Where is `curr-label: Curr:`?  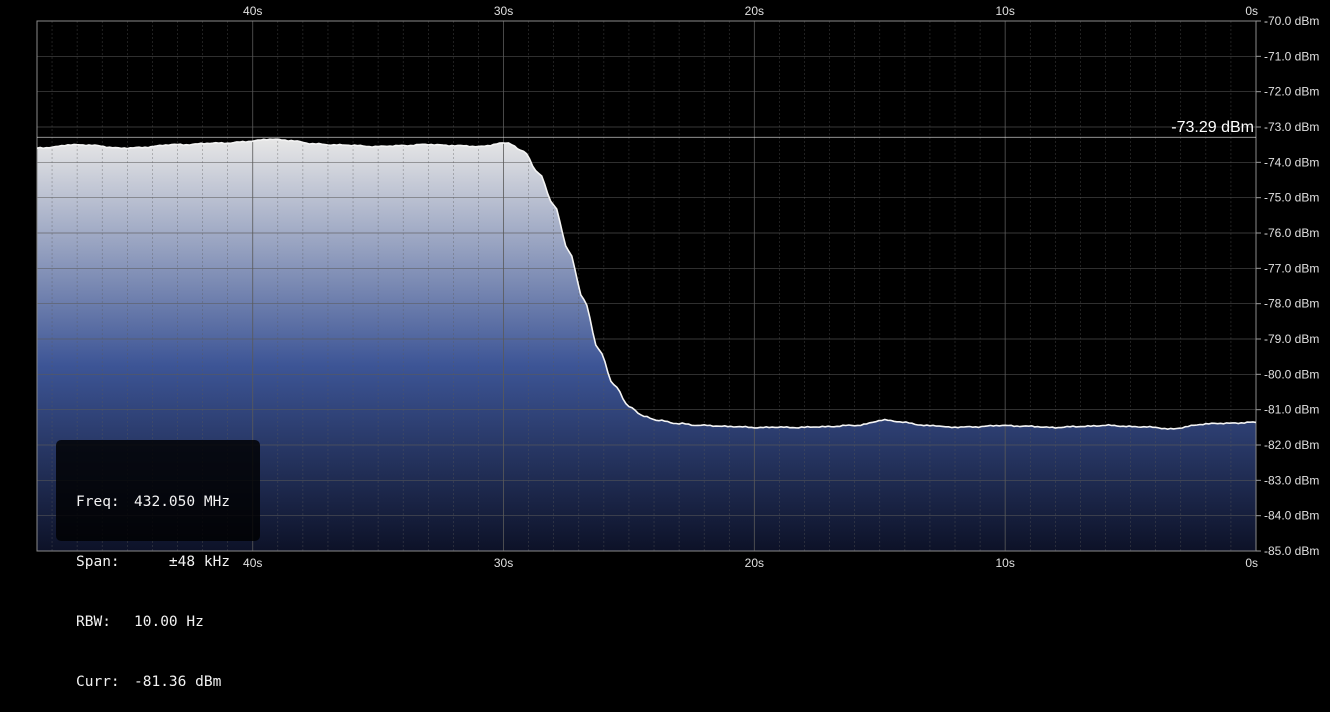 curr-label: Curr: is located at coordinates (98, 682).